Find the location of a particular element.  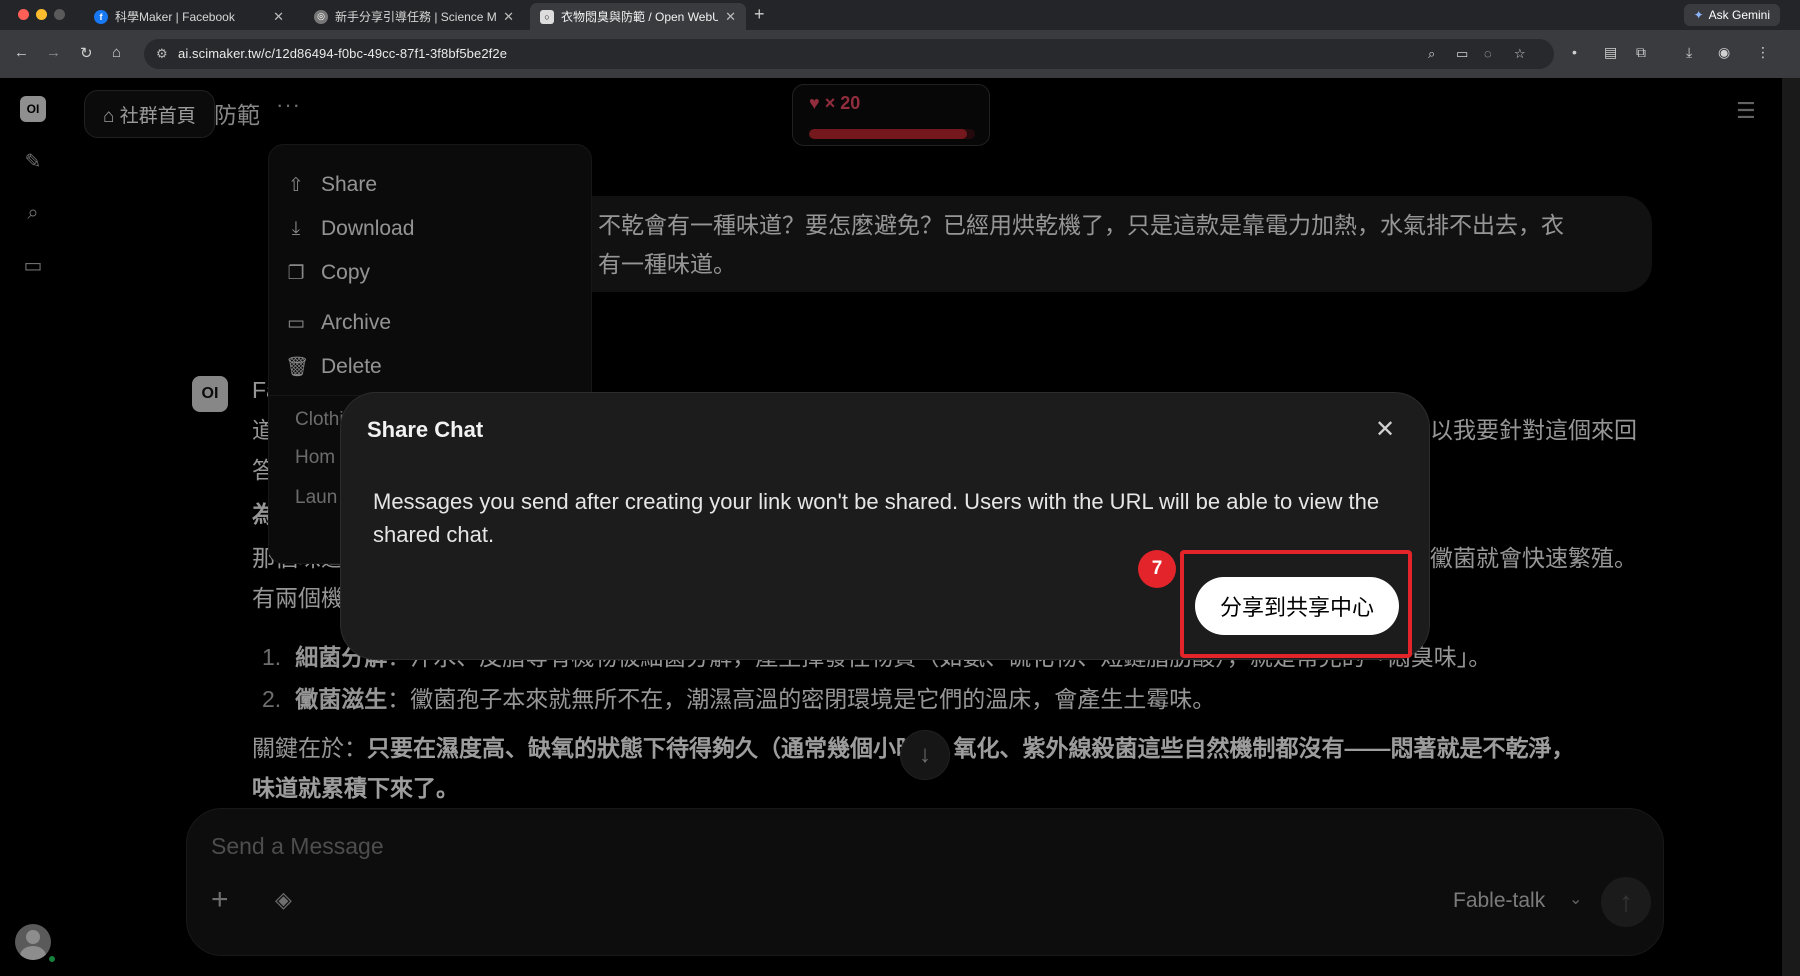

sparkle-icon: ✦ is located at coordinates (1698, 15).